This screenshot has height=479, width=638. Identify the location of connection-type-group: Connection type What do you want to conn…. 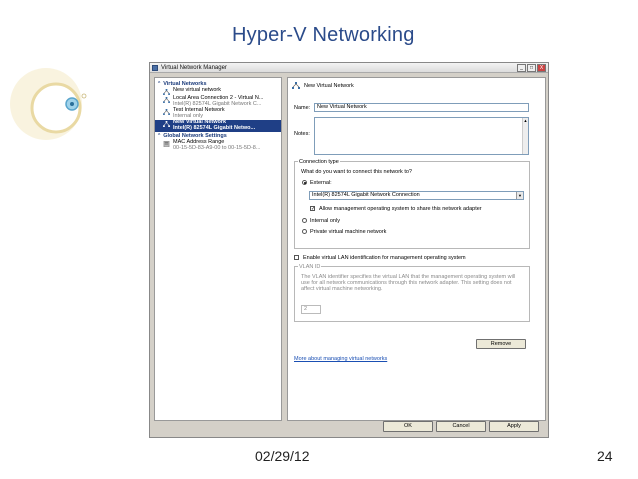
(412, 204).